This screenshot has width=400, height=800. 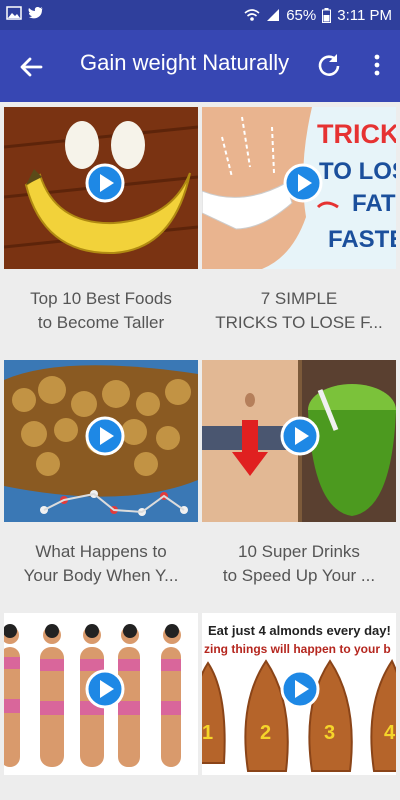 I want to click on thumb-text-almonds-header: Eat just 4 almonds every day!, so click(x=299, y=630).